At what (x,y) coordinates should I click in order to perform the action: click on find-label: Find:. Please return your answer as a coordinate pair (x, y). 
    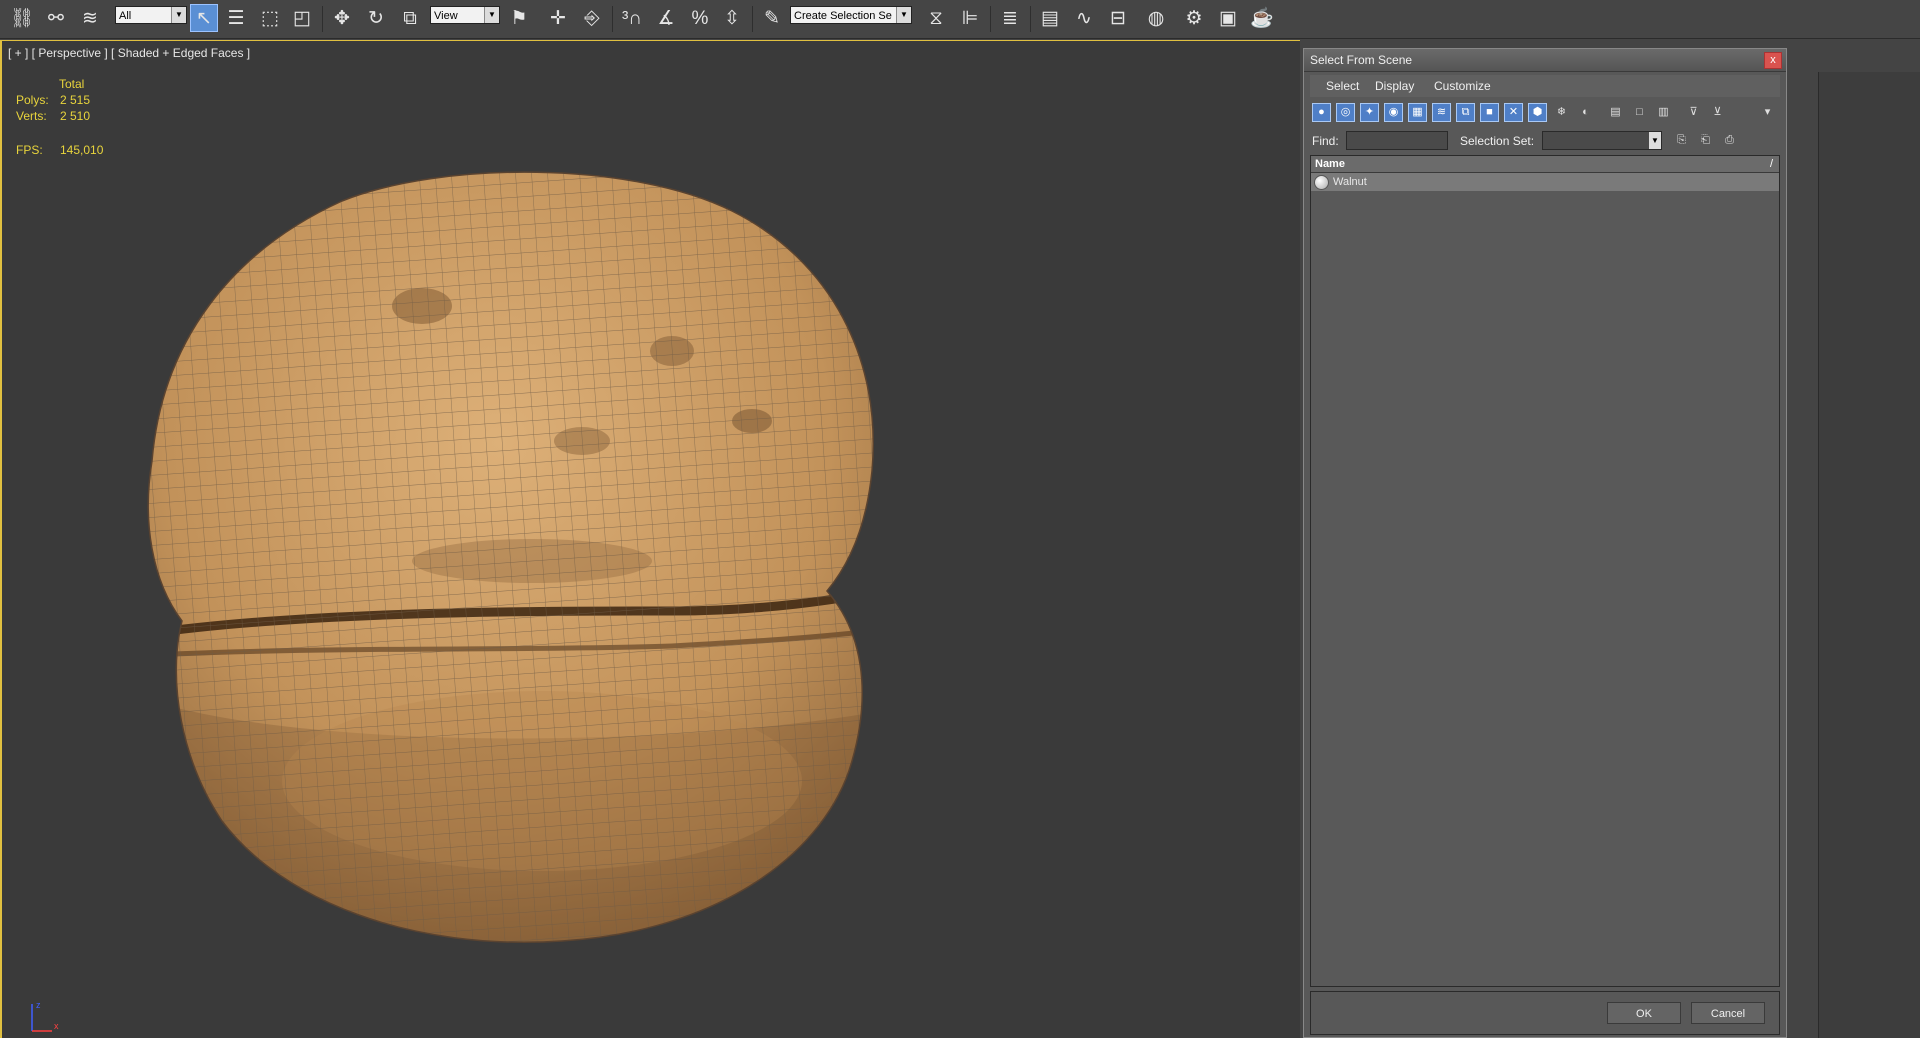
    Looking at the image, I should click on (1325, 141).